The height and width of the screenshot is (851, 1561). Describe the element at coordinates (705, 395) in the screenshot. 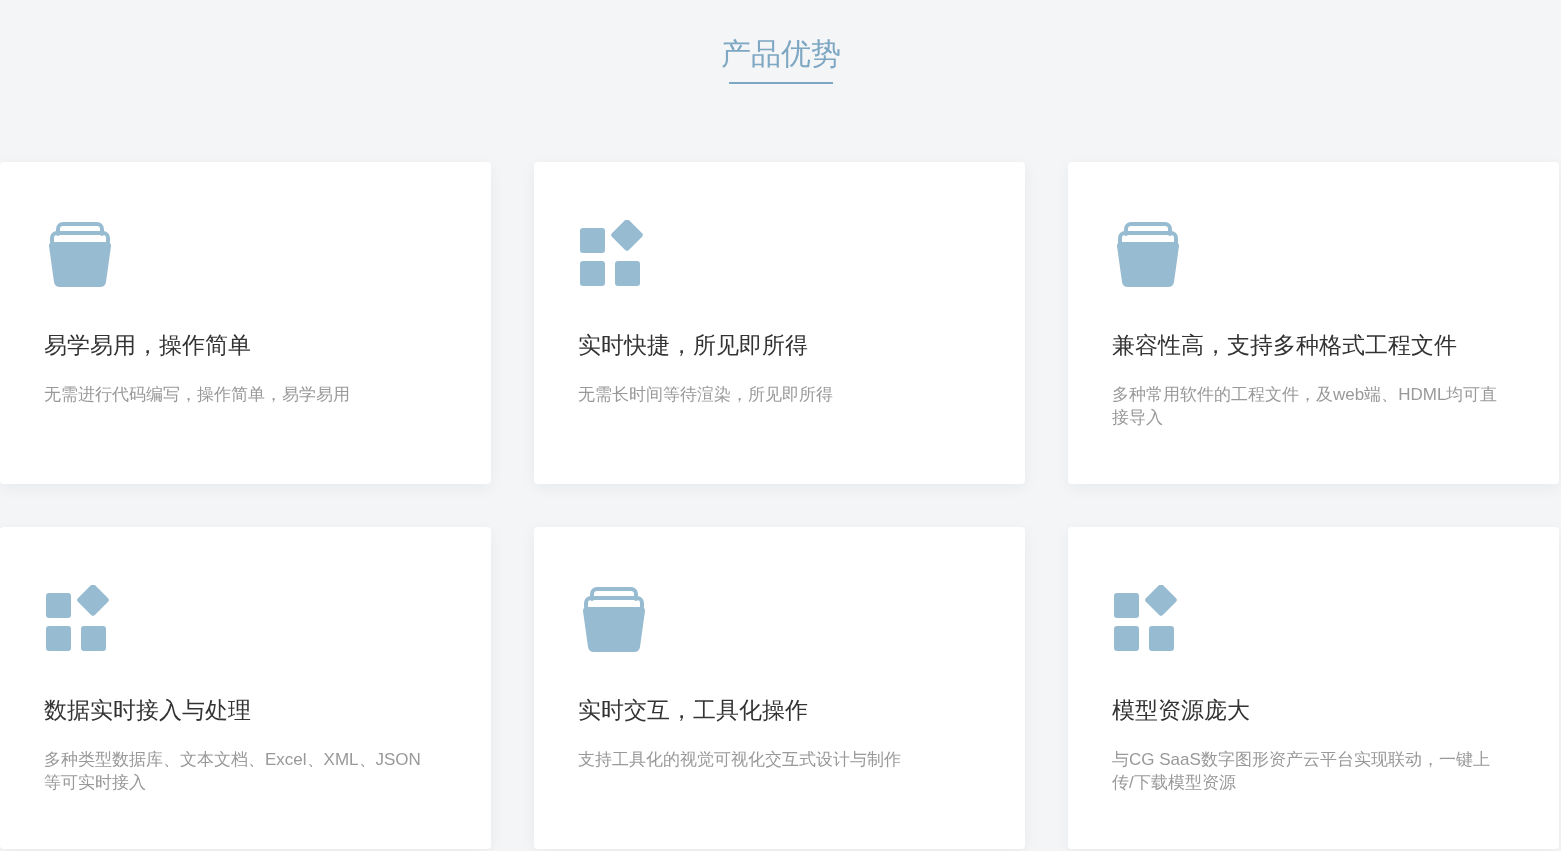

I see `card-description: 无需长时间等待渲染，所见即所得` at that location.